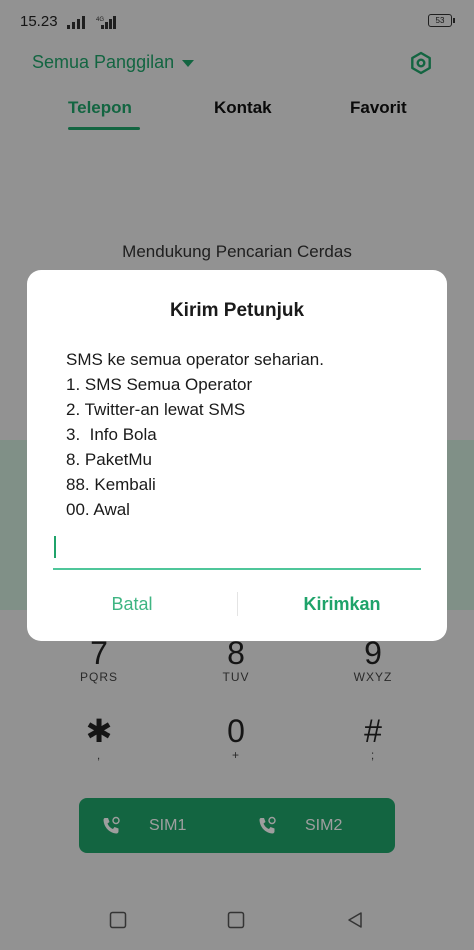  I want to click on text-cursor, so click(55, 547).